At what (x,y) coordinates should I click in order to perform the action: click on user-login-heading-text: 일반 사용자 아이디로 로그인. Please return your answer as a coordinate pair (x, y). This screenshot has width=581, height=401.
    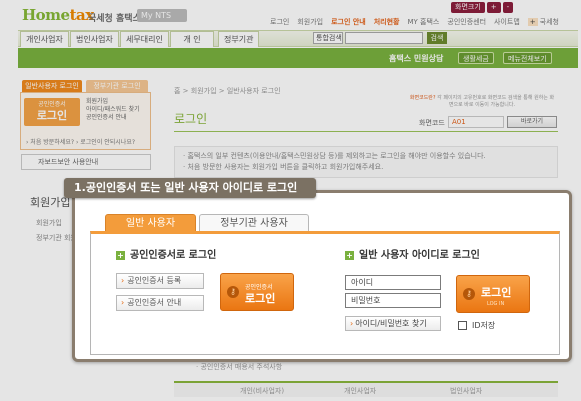
    Looking at the image, I should click on (419, 255).